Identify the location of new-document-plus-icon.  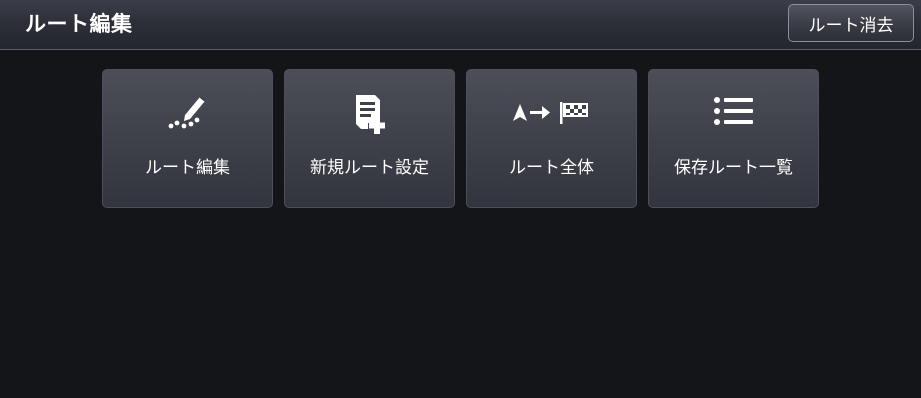
(369, 114).